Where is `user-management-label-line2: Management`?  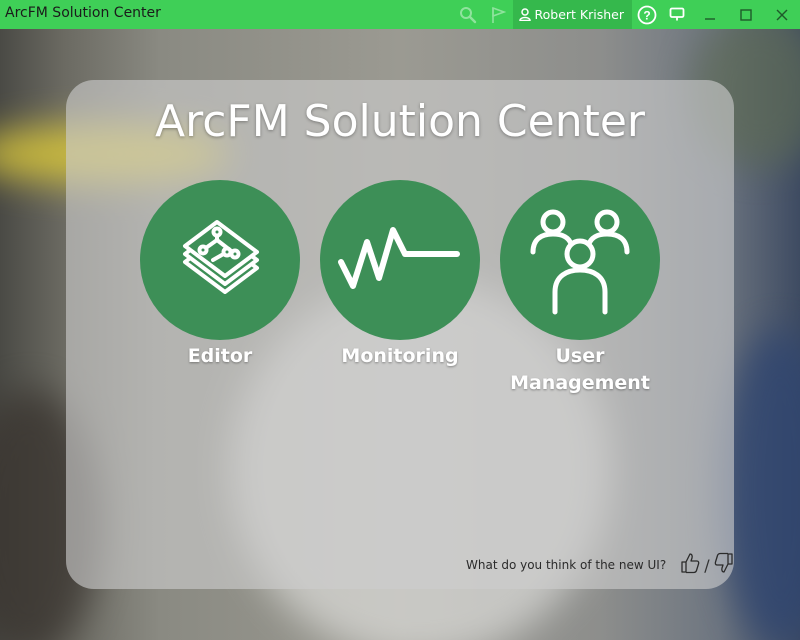
user-management-label-line2: Management is located at coordinates (580, 383).